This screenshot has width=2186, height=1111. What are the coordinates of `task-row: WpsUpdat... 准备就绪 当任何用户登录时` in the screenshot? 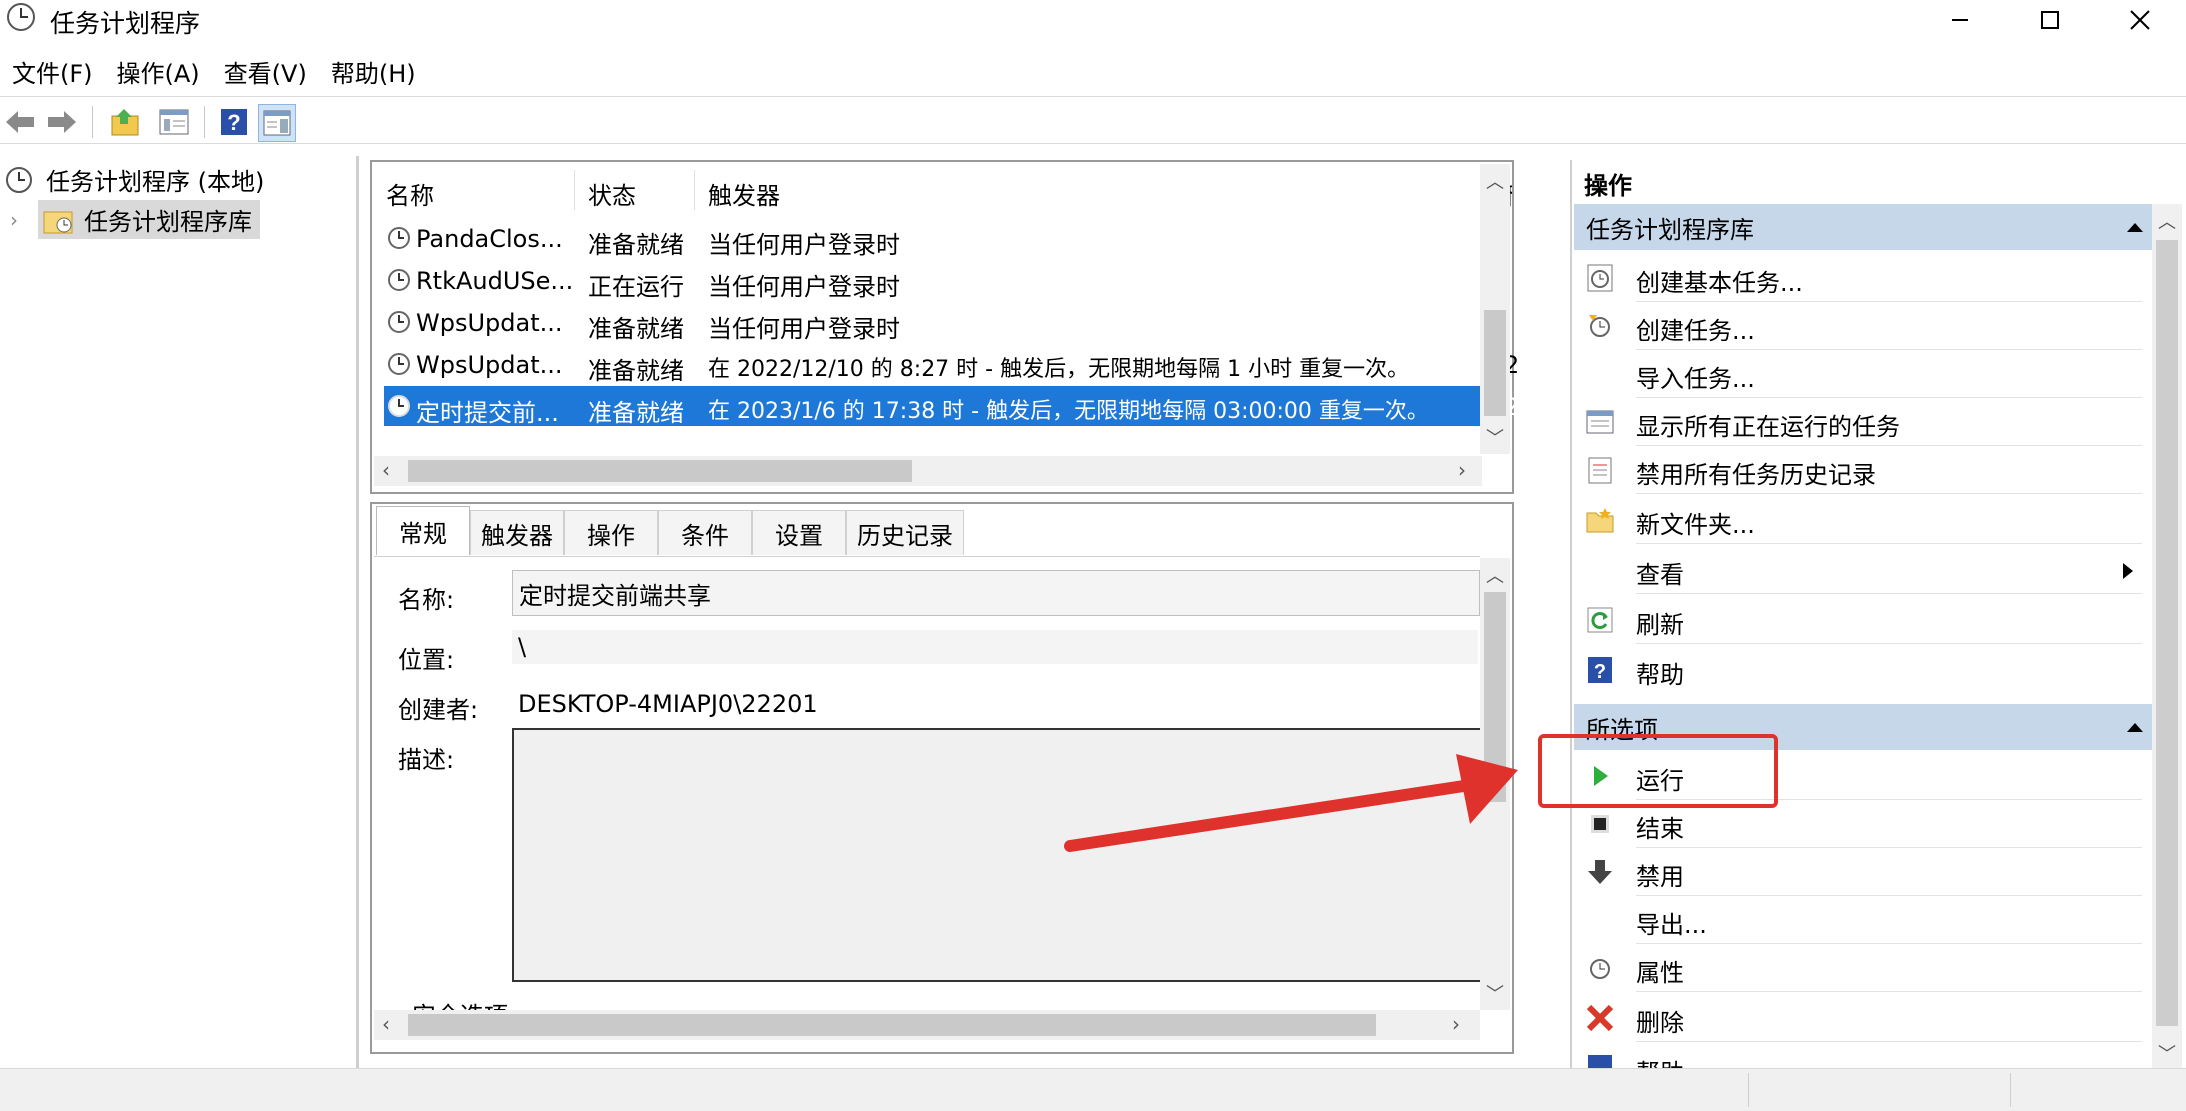 It's located at (934, 322).